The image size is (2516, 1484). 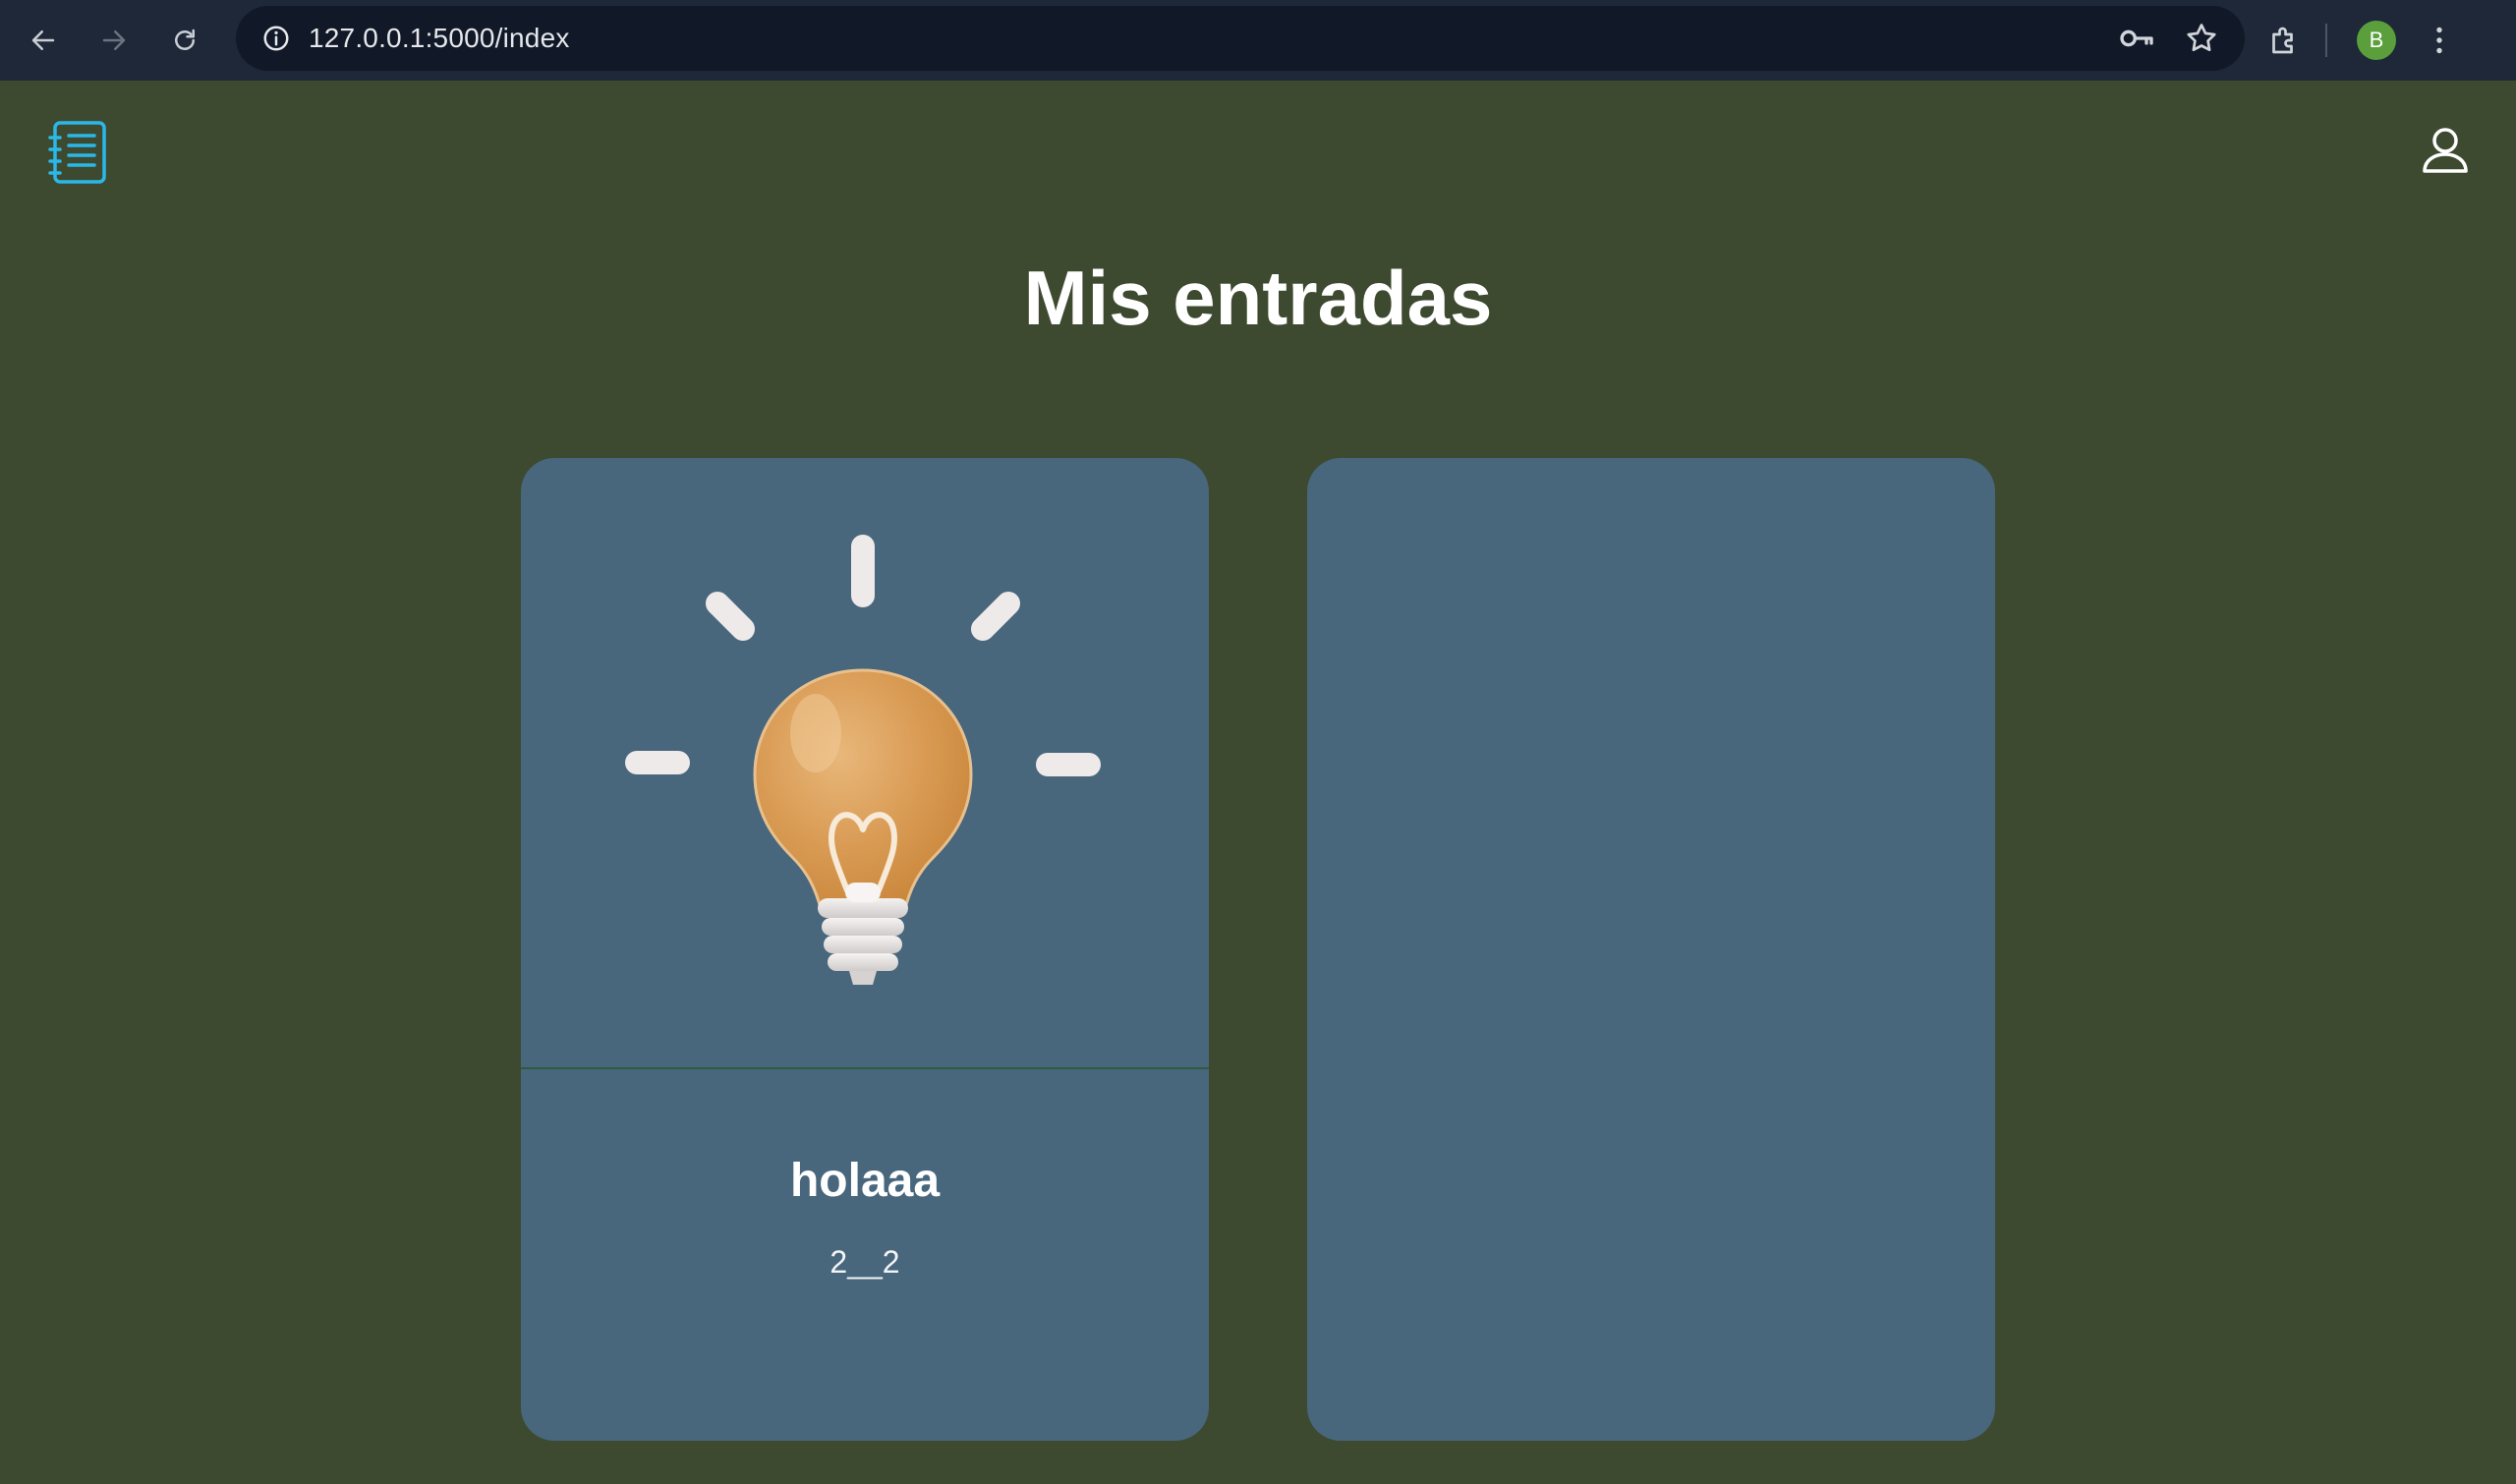 I want to click on password-key-icon, so click(x=2136, y=38).